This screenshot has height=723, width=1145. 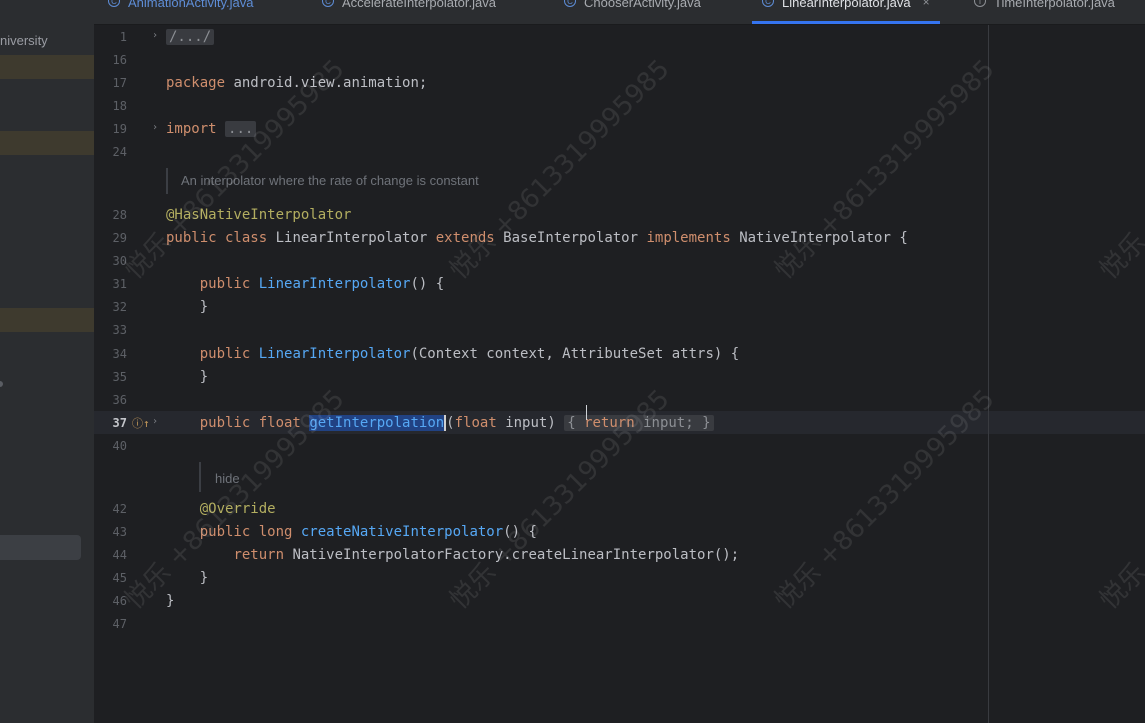 What do you see at coordinates (378, 423) in the screenshot?
I see `selected-method-name: getInterpolation` at bounding box center [378, 423].